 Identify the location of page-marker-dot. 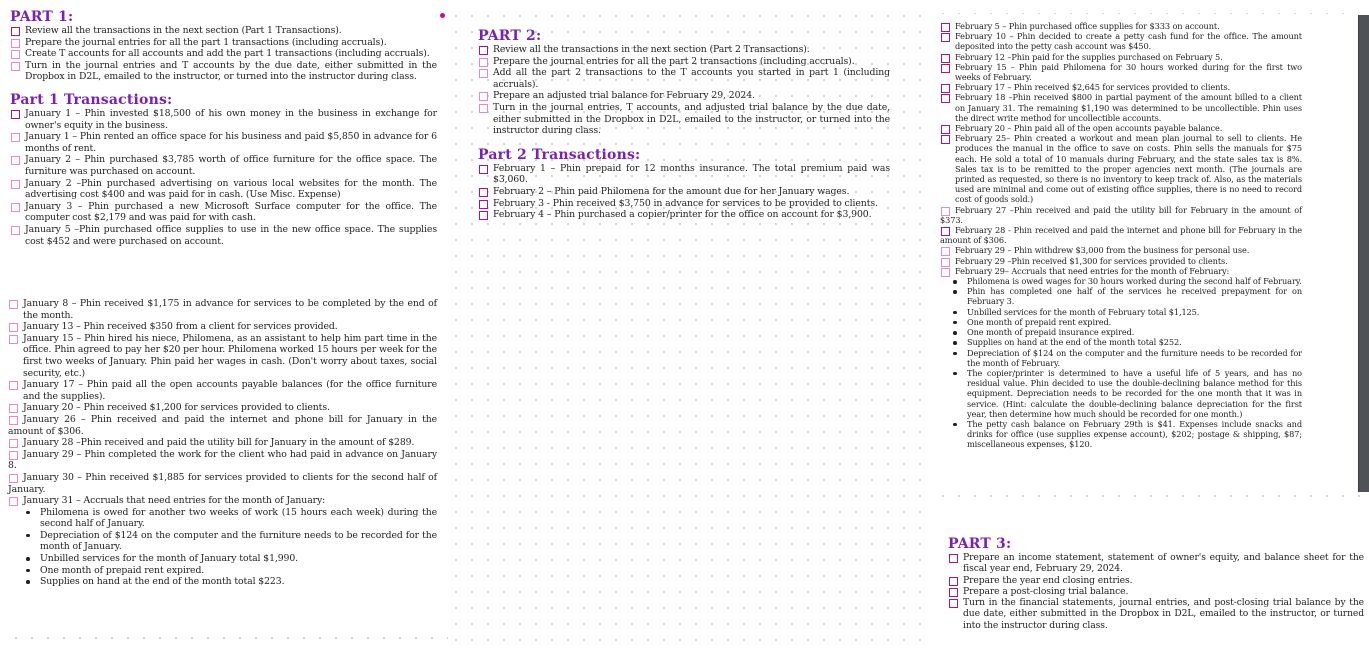
(442, 15).